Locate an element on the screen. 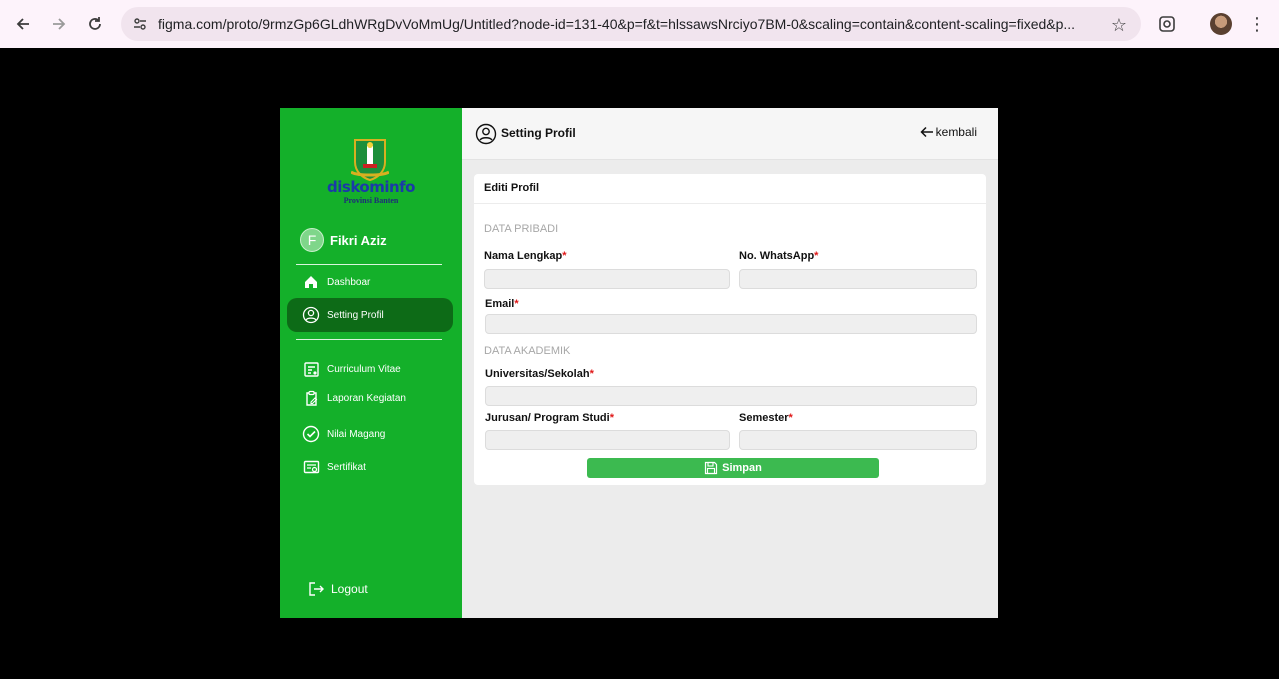 The width and height of the screenshot is (1279, 679). sidebar-item-sertifikat: Sertifikat is located at coordinates (370, 467).